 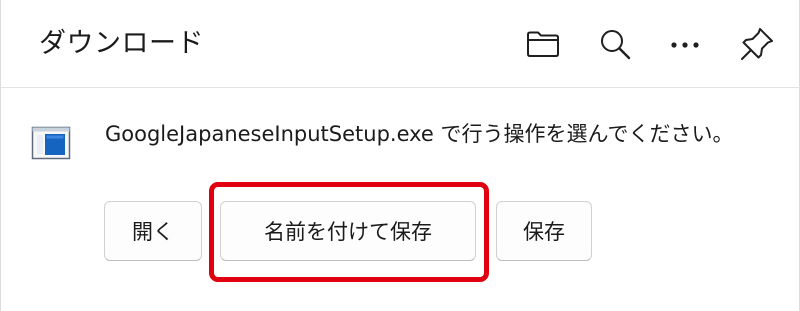 What do you see at coordinates (685, 44) in the screenshot?
I see `more-icon` at bounding box center [685, 44].